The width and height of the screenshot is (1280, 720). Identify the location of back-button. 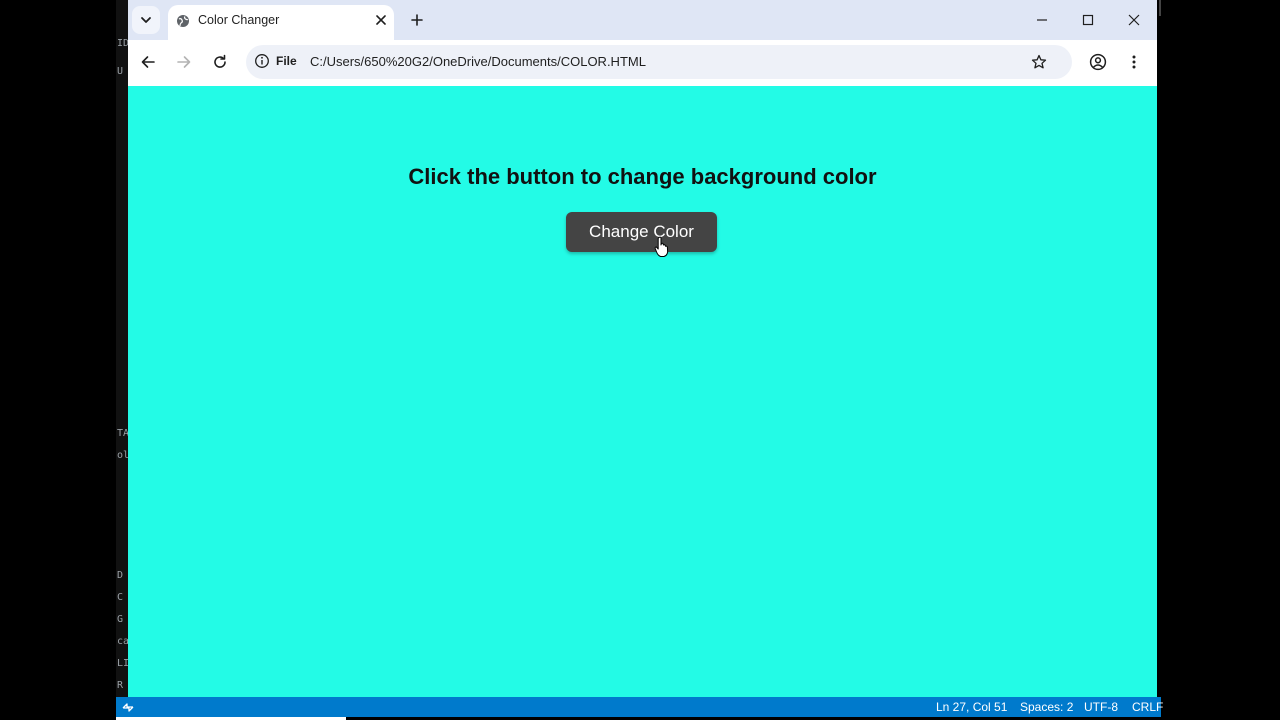
(148, 62).